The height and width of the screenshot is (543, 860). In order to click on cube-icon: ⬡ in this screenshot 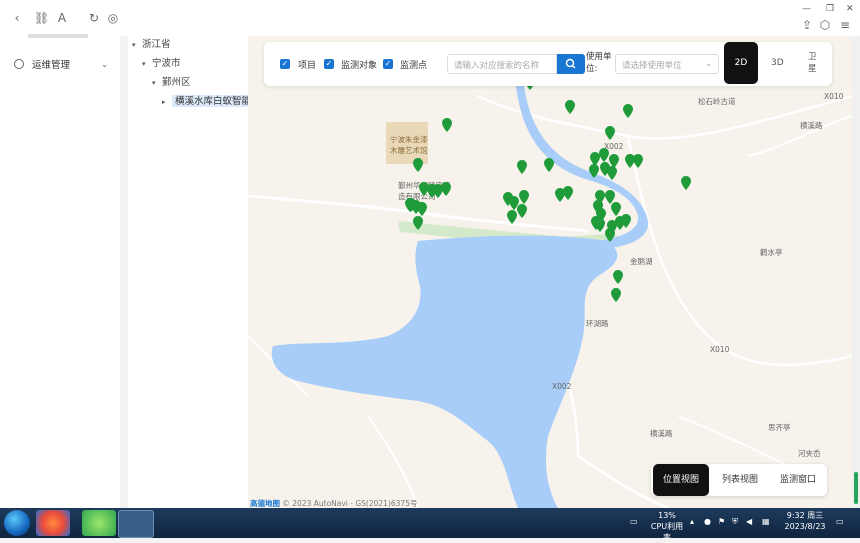, I will do `click(825, 25)`.